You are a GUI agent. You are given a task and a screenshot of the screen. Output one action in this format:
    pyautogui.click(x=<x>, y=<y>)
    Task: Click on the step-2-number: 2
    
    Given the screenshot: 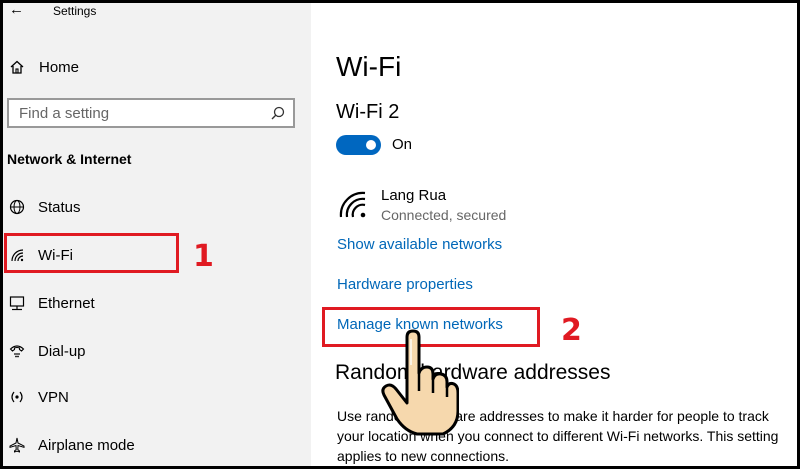 What is the action you would take?
    pyautogui.click(x=571, y=330)
    